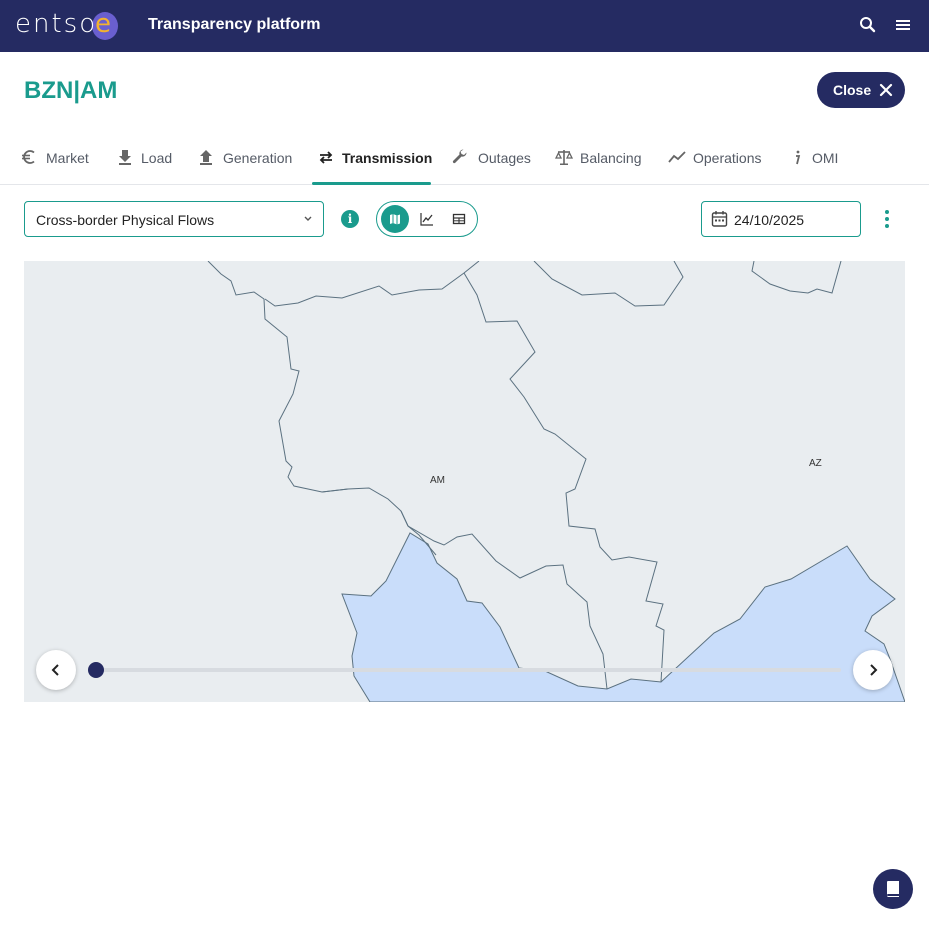 The height and width of the screenshot is (925, 929). What do you see at coordinates (157, 158) in the screenshot?
I see `tab-label: Load` at bounding box center [157, 158].